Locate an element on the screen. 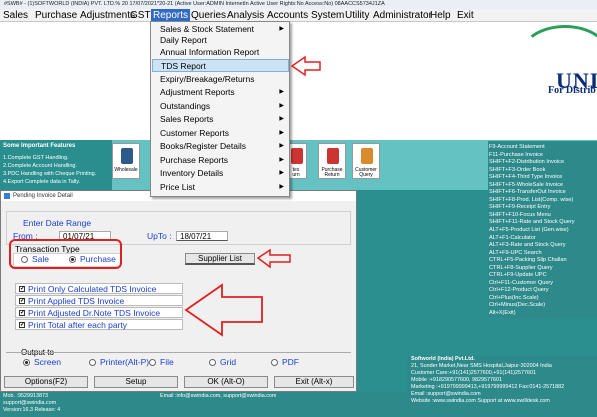  options-arrow is located at coordinates (223, 310).